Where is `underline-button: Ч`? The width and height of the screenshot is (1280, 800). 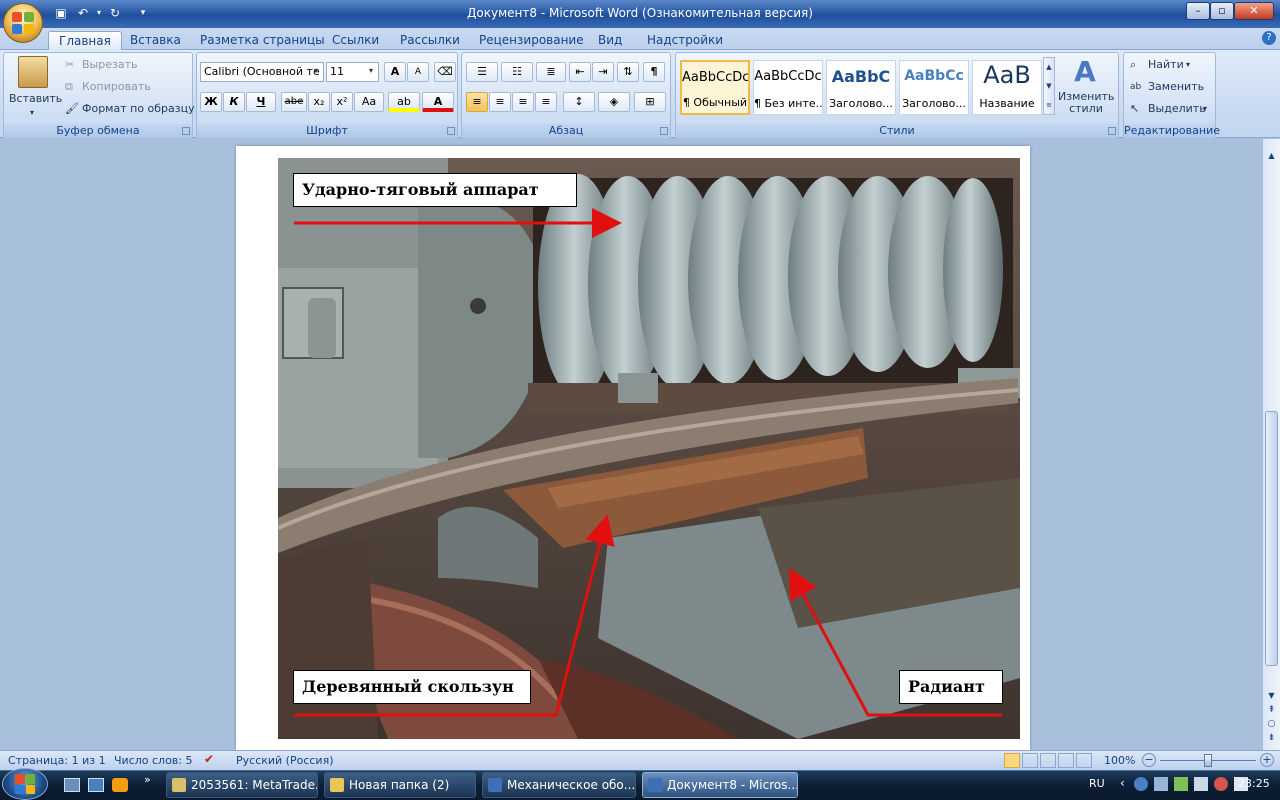
underline-button: Ч is located at coordinates (261, 102).